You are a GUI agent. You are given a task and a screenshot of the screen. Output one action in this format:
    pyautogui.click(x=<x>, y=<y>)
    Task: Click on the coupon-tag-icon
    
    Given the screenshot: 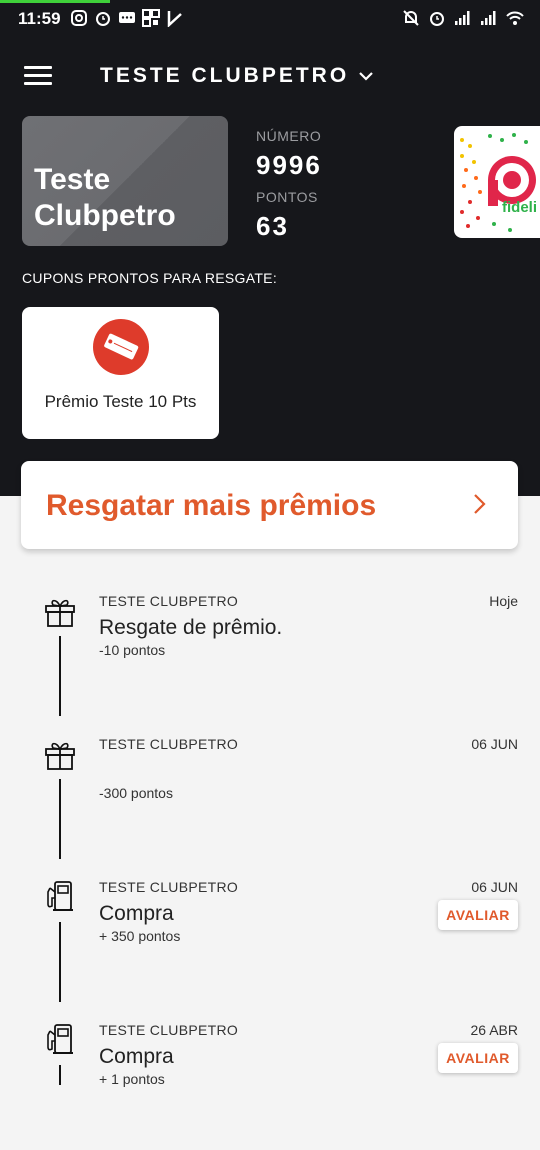 What is the action you would take?
    pyautogui.click(x=121, y=347)
    